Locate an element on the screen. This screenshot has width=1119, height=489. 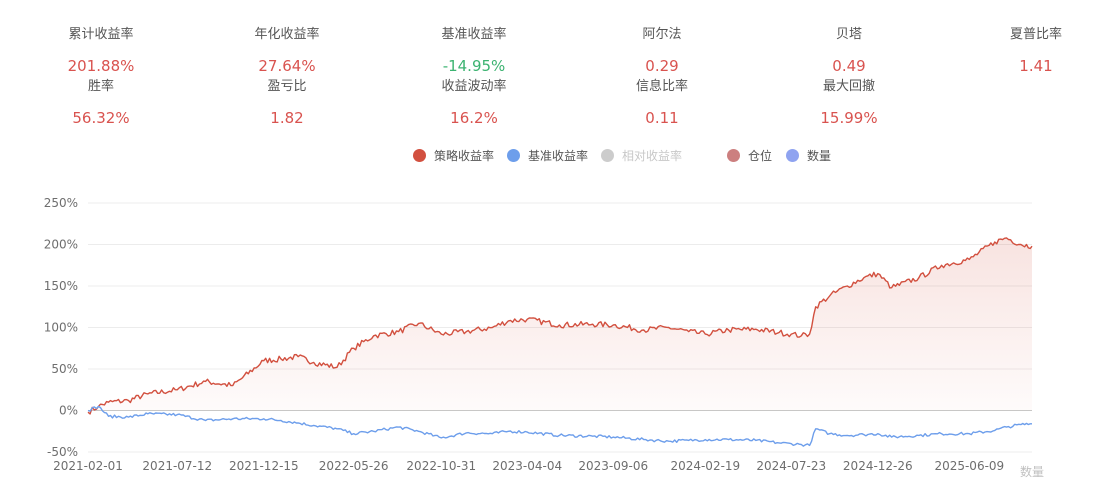
x-tick-label: 2022-05-26 is located at coordinates (354, 466).